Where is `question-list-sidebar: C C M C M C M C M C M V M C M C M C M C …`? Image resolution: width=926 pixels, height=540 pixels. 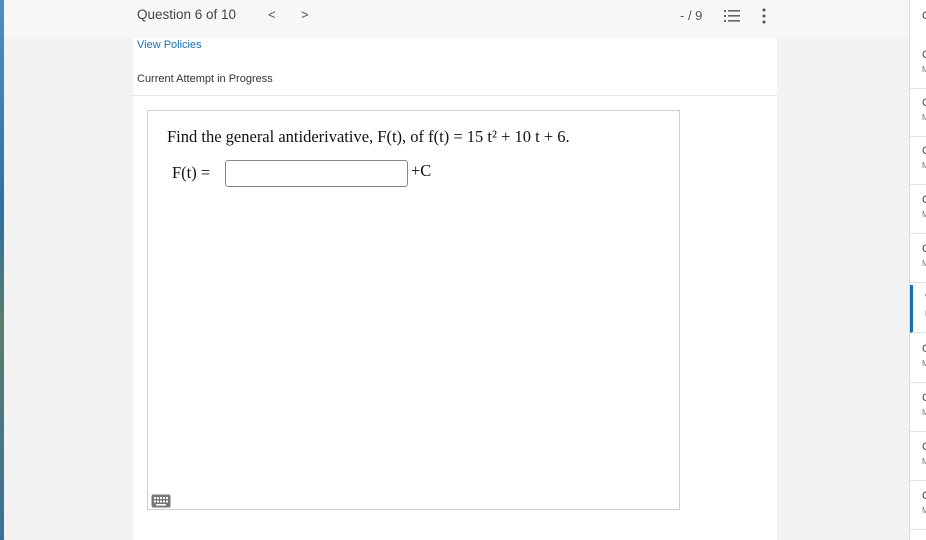
question-list-sidebar: C C M C M C M C M C M V M C M C M C M C … is located at coordinates (917, 270).